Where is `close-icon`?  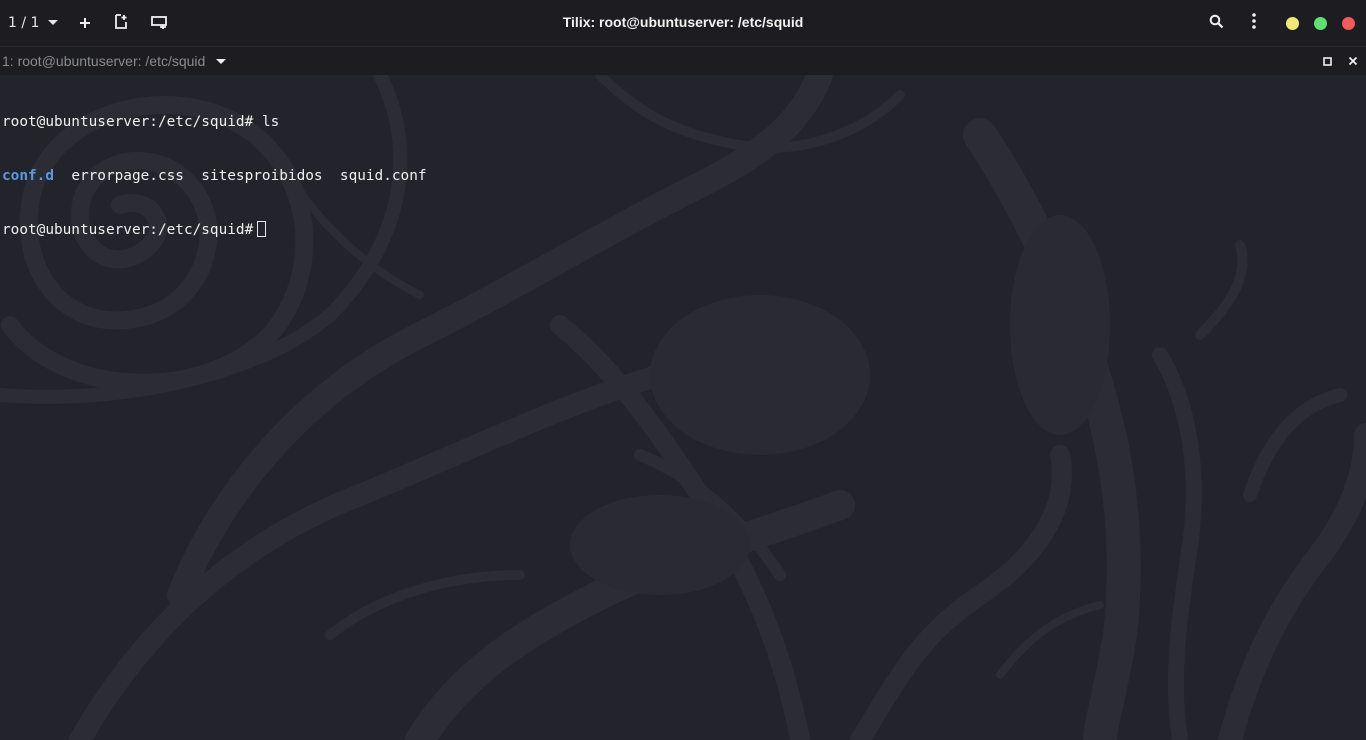 close-icon is located at coordinates (1353, 61).